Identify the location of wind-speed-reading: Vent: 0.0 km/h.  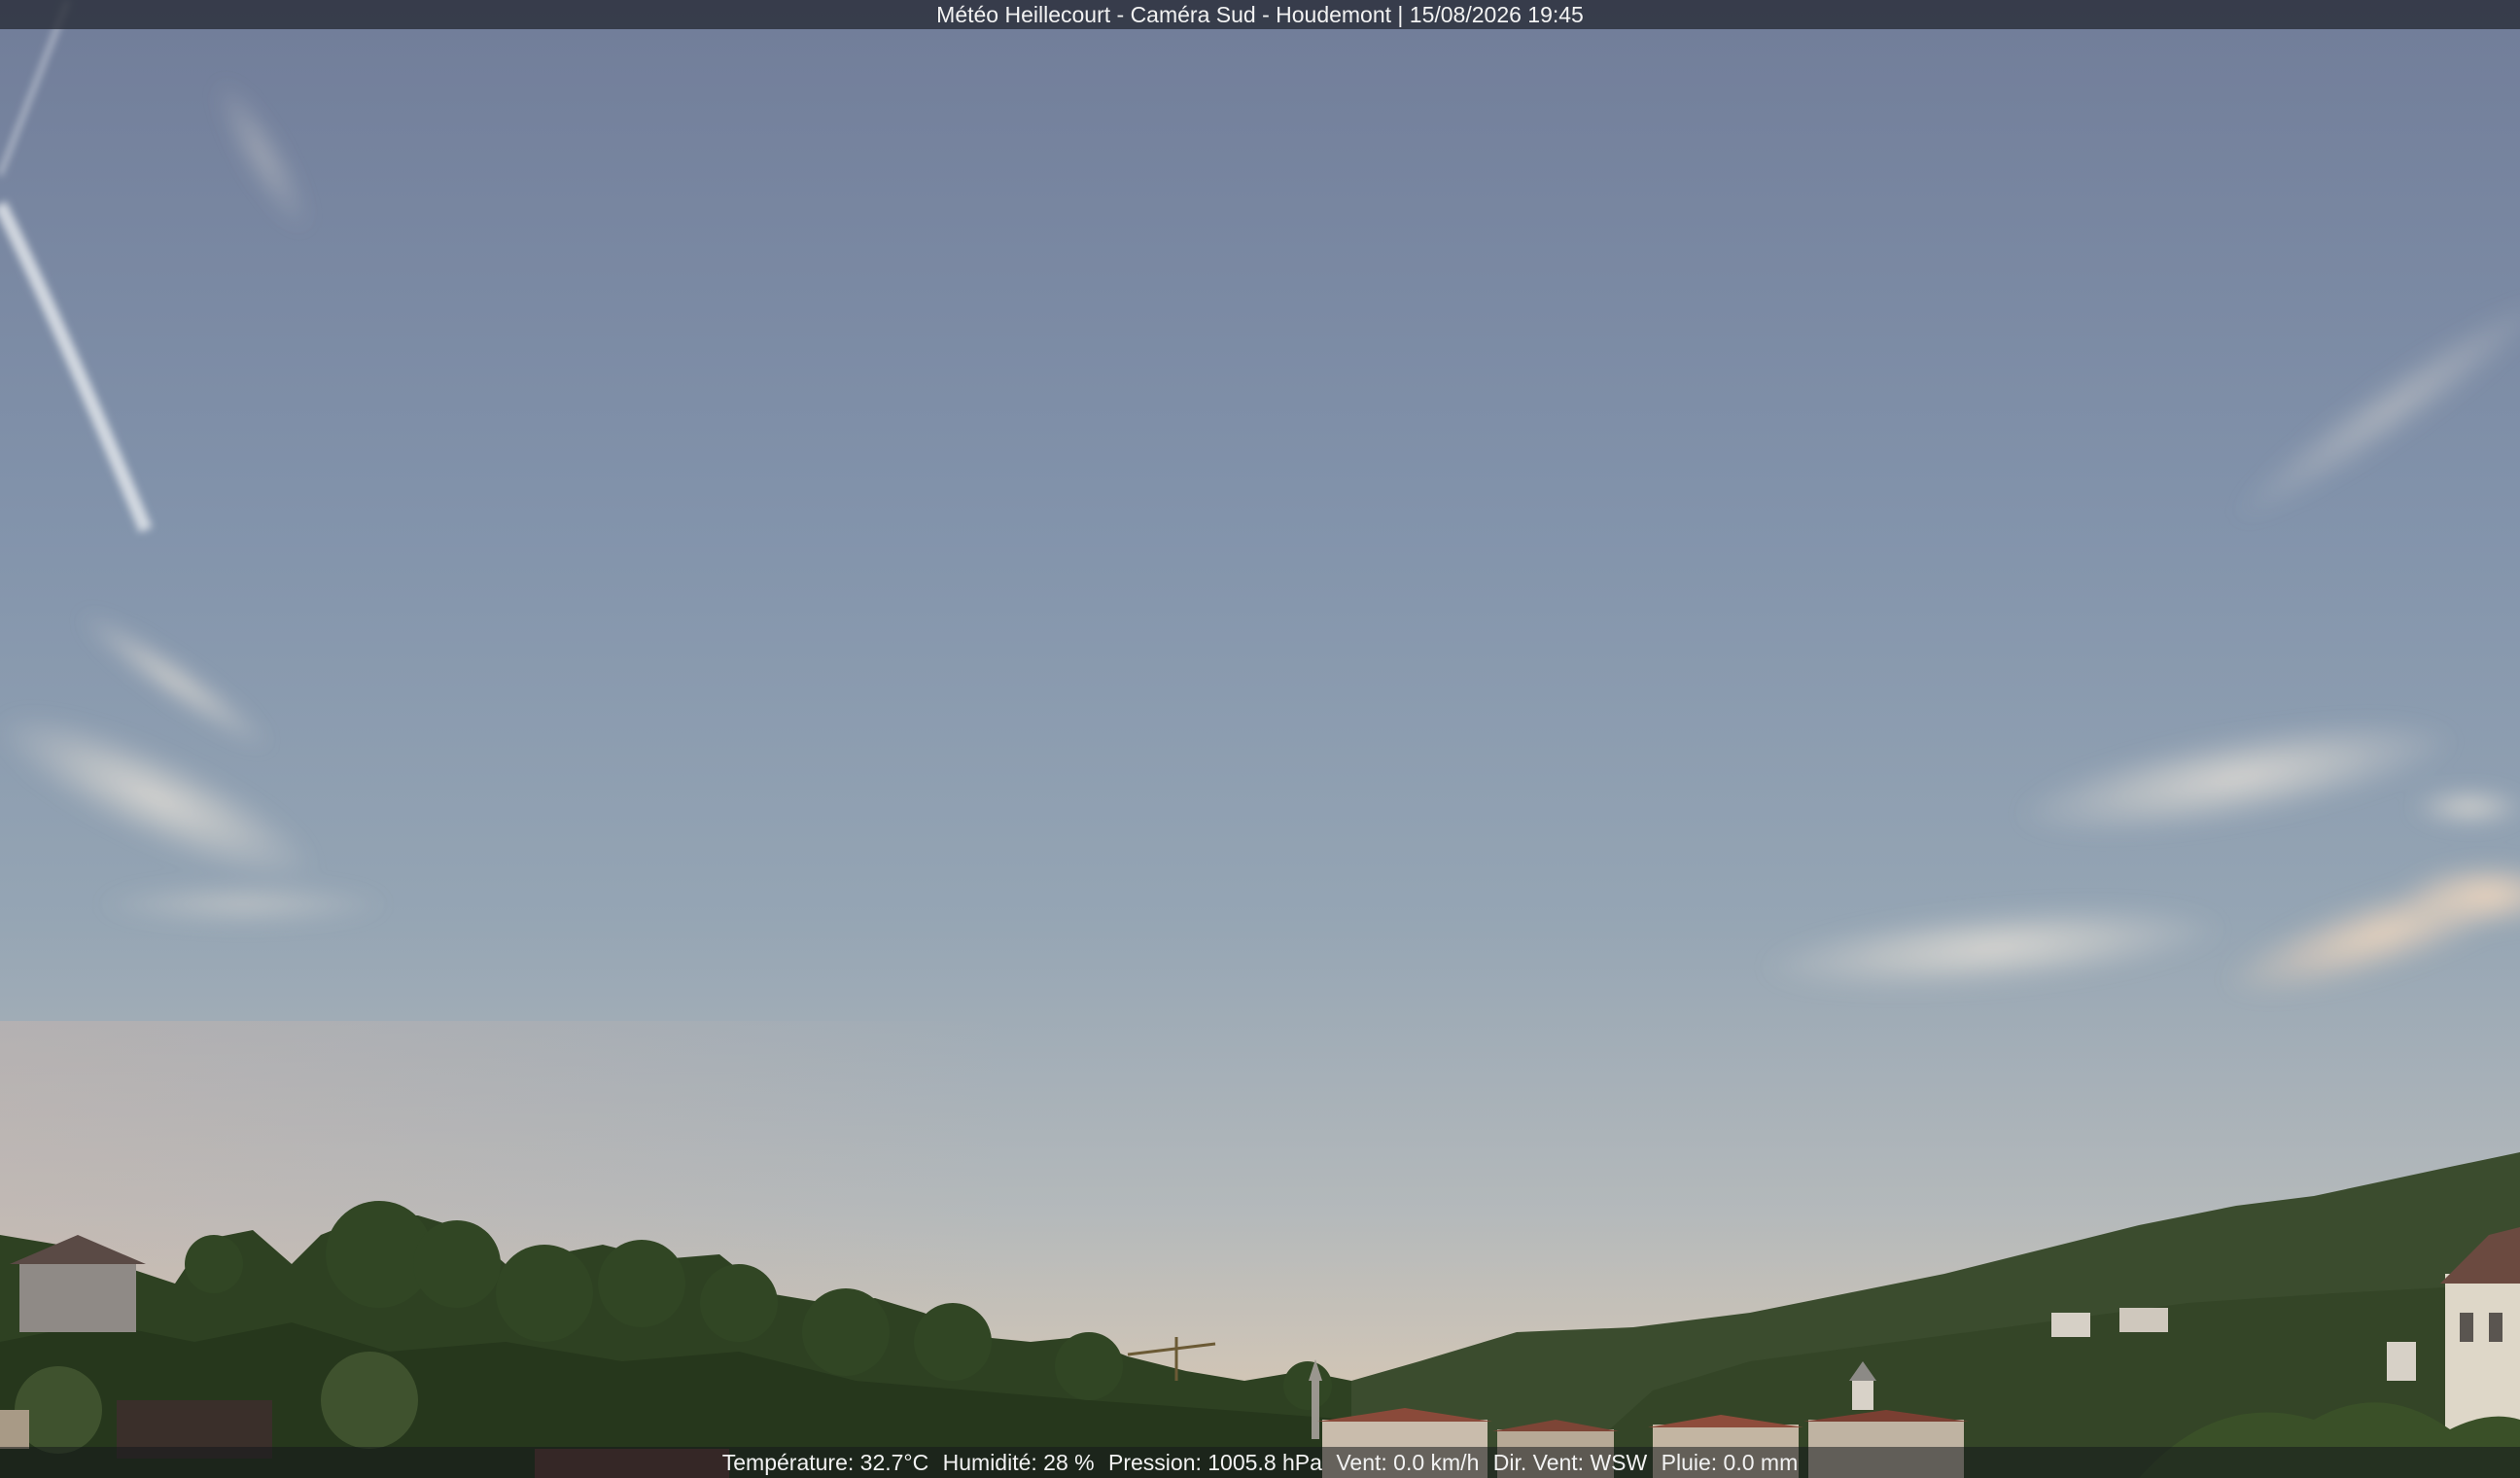
(1408, 1462).